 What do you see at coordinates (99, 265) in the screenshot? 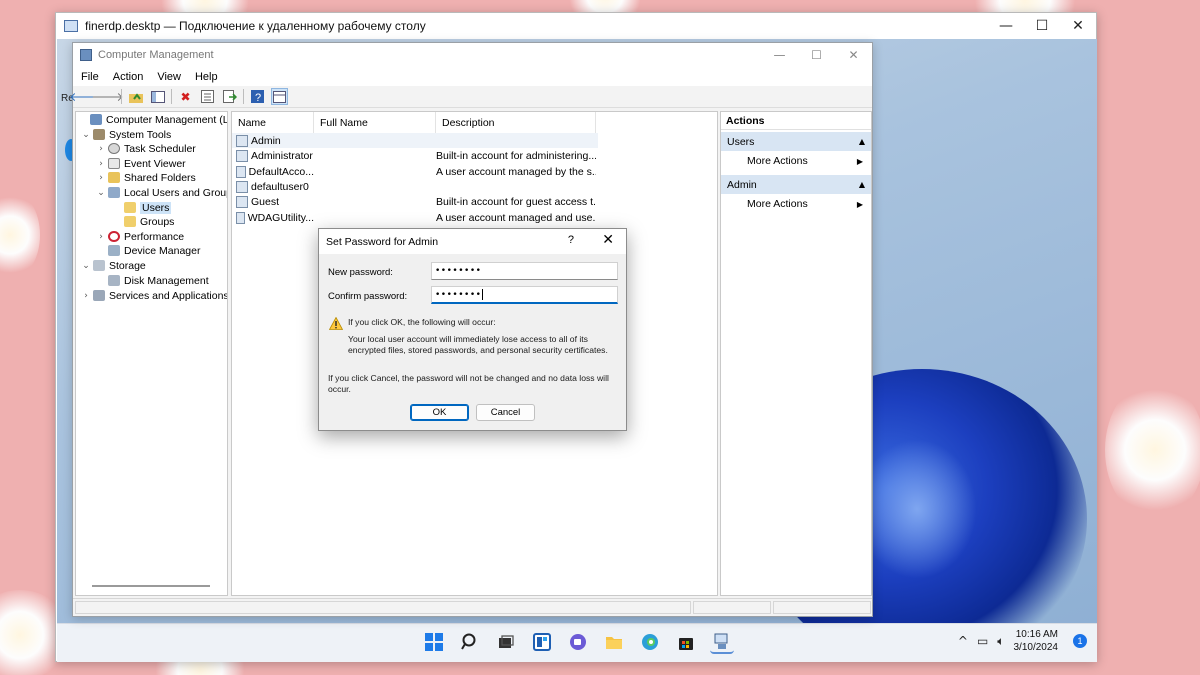
I see `storage-icon` at bounding box center [99, 265].